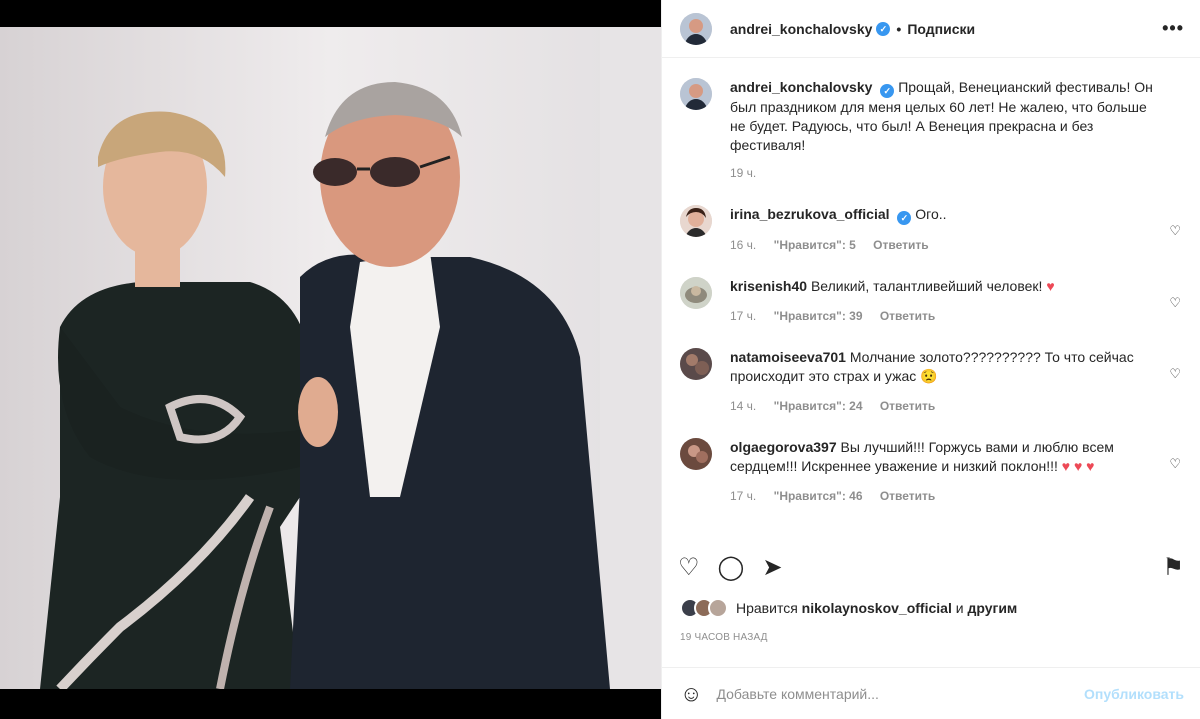 This screenshot has height=719, width=1200. What do you see at coordinates (810, 214) in the screenshot?
I see `comment-username: irina_bezrukova_official` at bounding box center [810, 214].